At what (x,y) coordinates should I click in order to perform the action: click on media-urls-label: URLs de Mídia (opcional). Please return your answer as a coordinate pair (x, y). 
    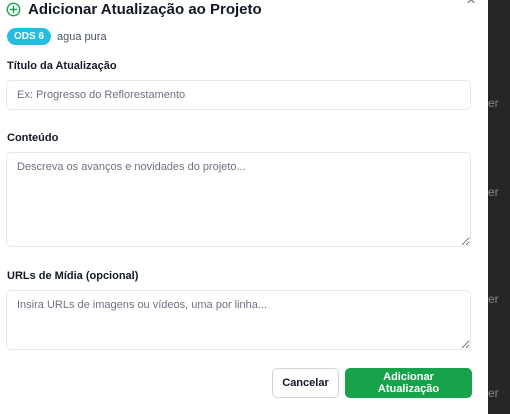
    Looking at the image, I should click on (73, 276).